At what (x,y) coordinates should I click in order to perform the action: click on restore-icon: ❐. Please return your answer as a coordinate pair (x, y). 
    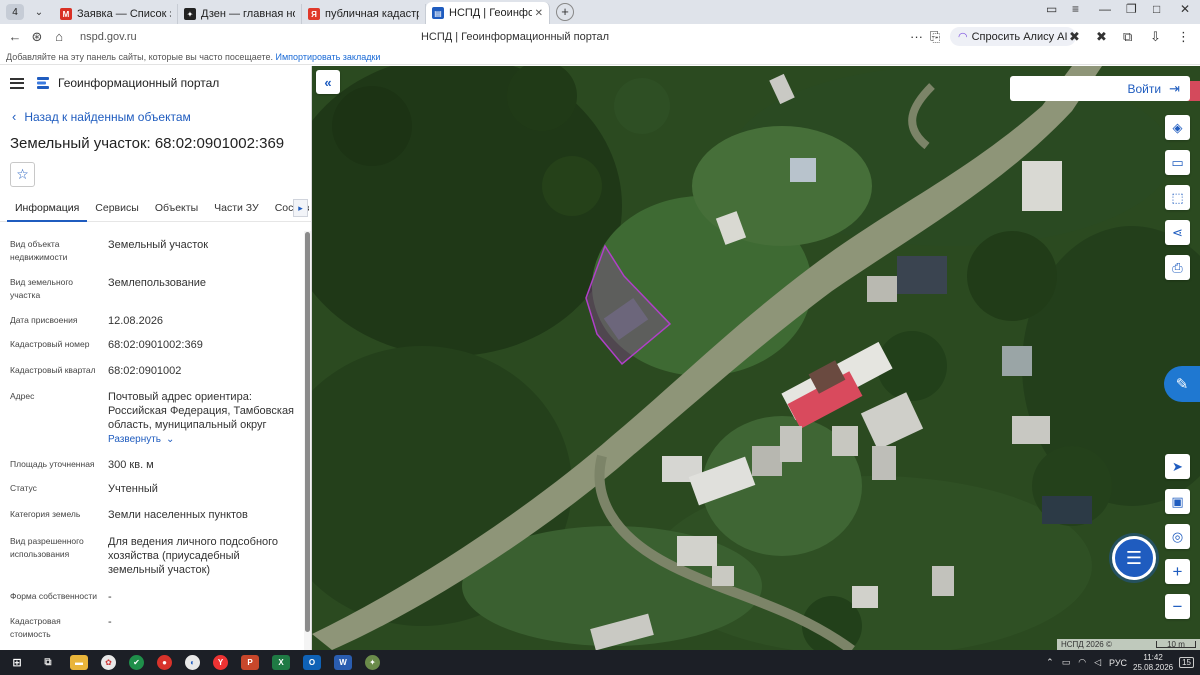
    Looking at the image, I should click on (1131, 9).